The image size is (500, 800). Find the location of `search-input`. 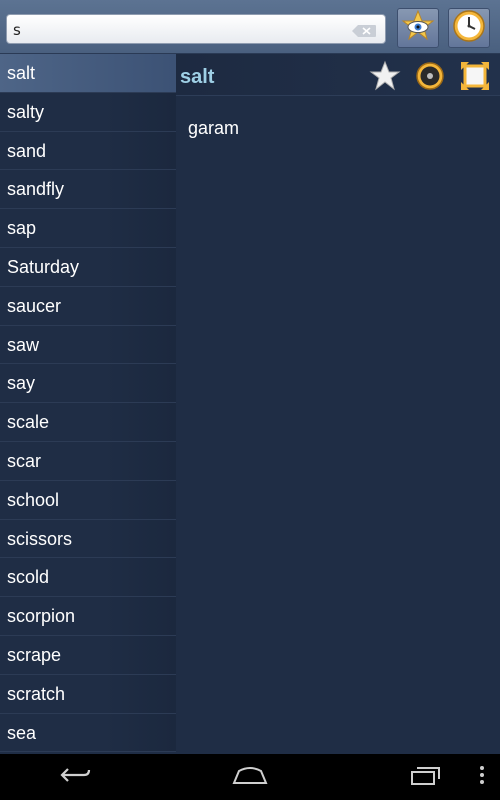

search-input is located at coordinates (178, 30).